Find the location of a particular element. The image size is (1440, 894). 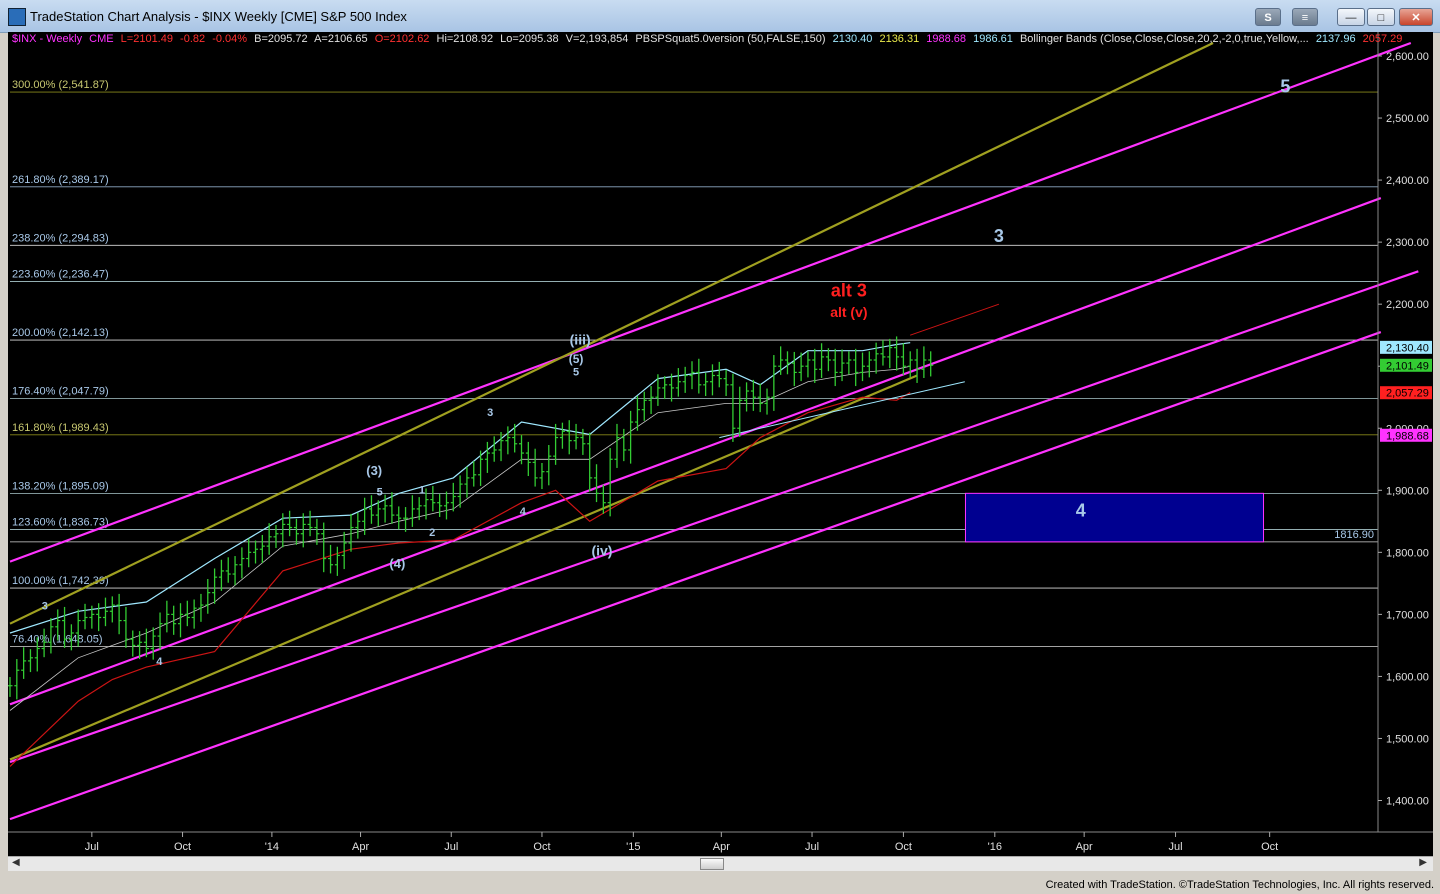

price-tick-label: 2,600.00 is located at coordinates (1407, 57).